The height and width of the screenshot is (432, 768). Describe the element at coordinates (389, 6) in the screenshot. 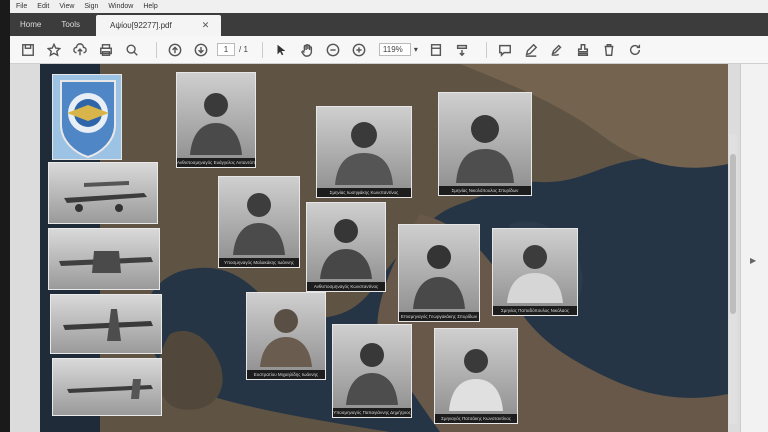

I see `menu-bar: File Edit View Sign Window Help` at that location.